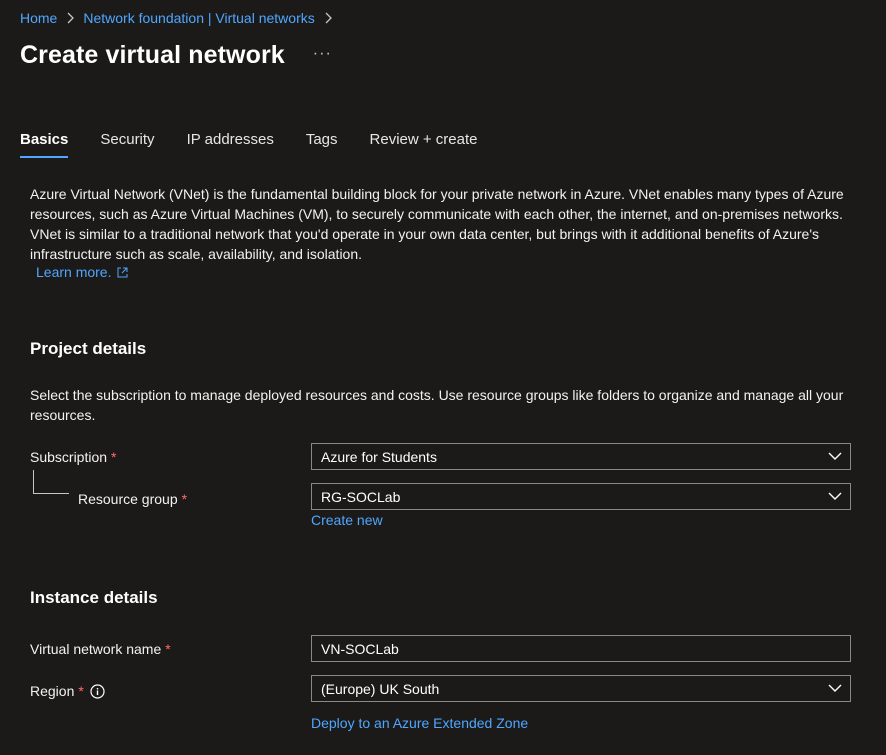 The width and height of the screenshot is (886, 755). I want to click on vnet-name-label-text: Virtual network name, so click(96, 649).